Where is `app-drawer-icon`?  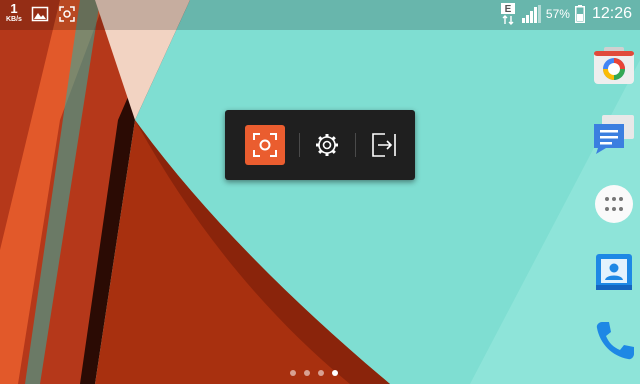
app-drawer-icon is located at coordinates (614, 204).